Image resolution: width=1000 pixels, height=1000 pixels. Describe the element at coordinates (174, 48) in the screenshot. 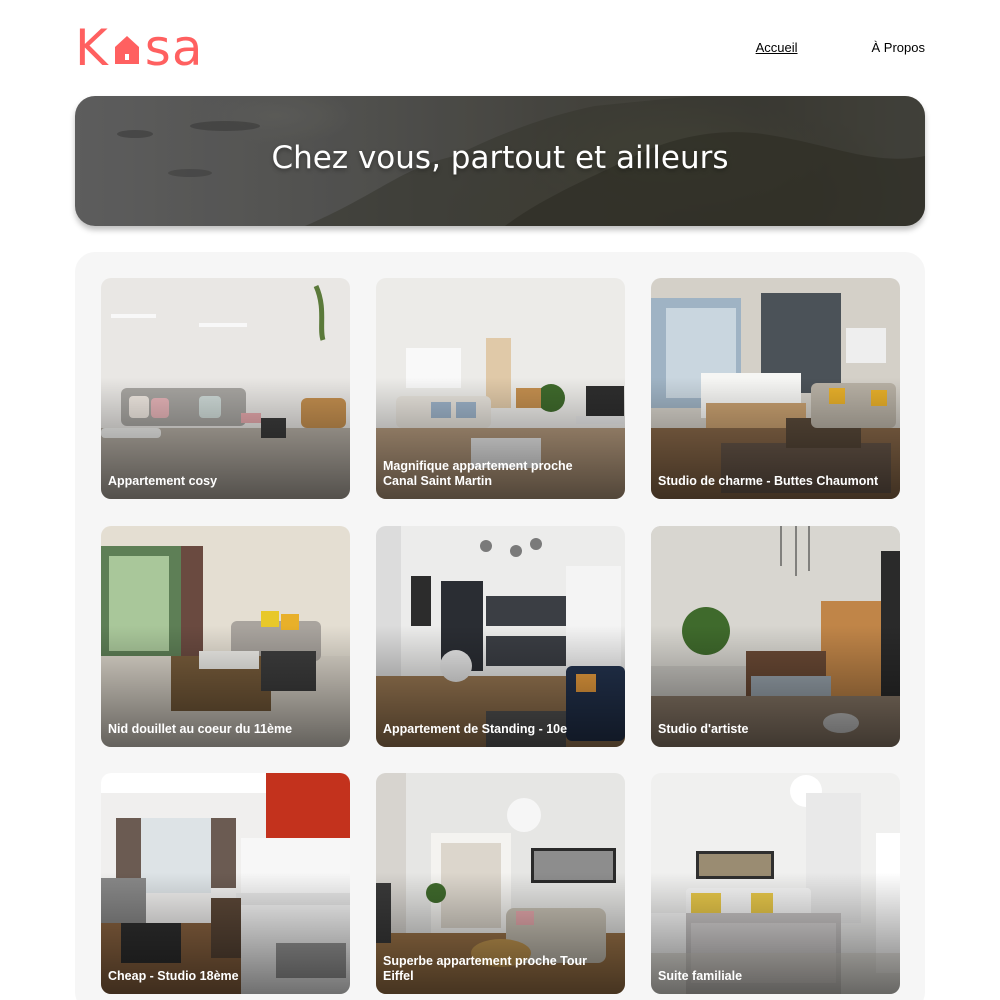

I see `logo-text-sa: sa` at that location.